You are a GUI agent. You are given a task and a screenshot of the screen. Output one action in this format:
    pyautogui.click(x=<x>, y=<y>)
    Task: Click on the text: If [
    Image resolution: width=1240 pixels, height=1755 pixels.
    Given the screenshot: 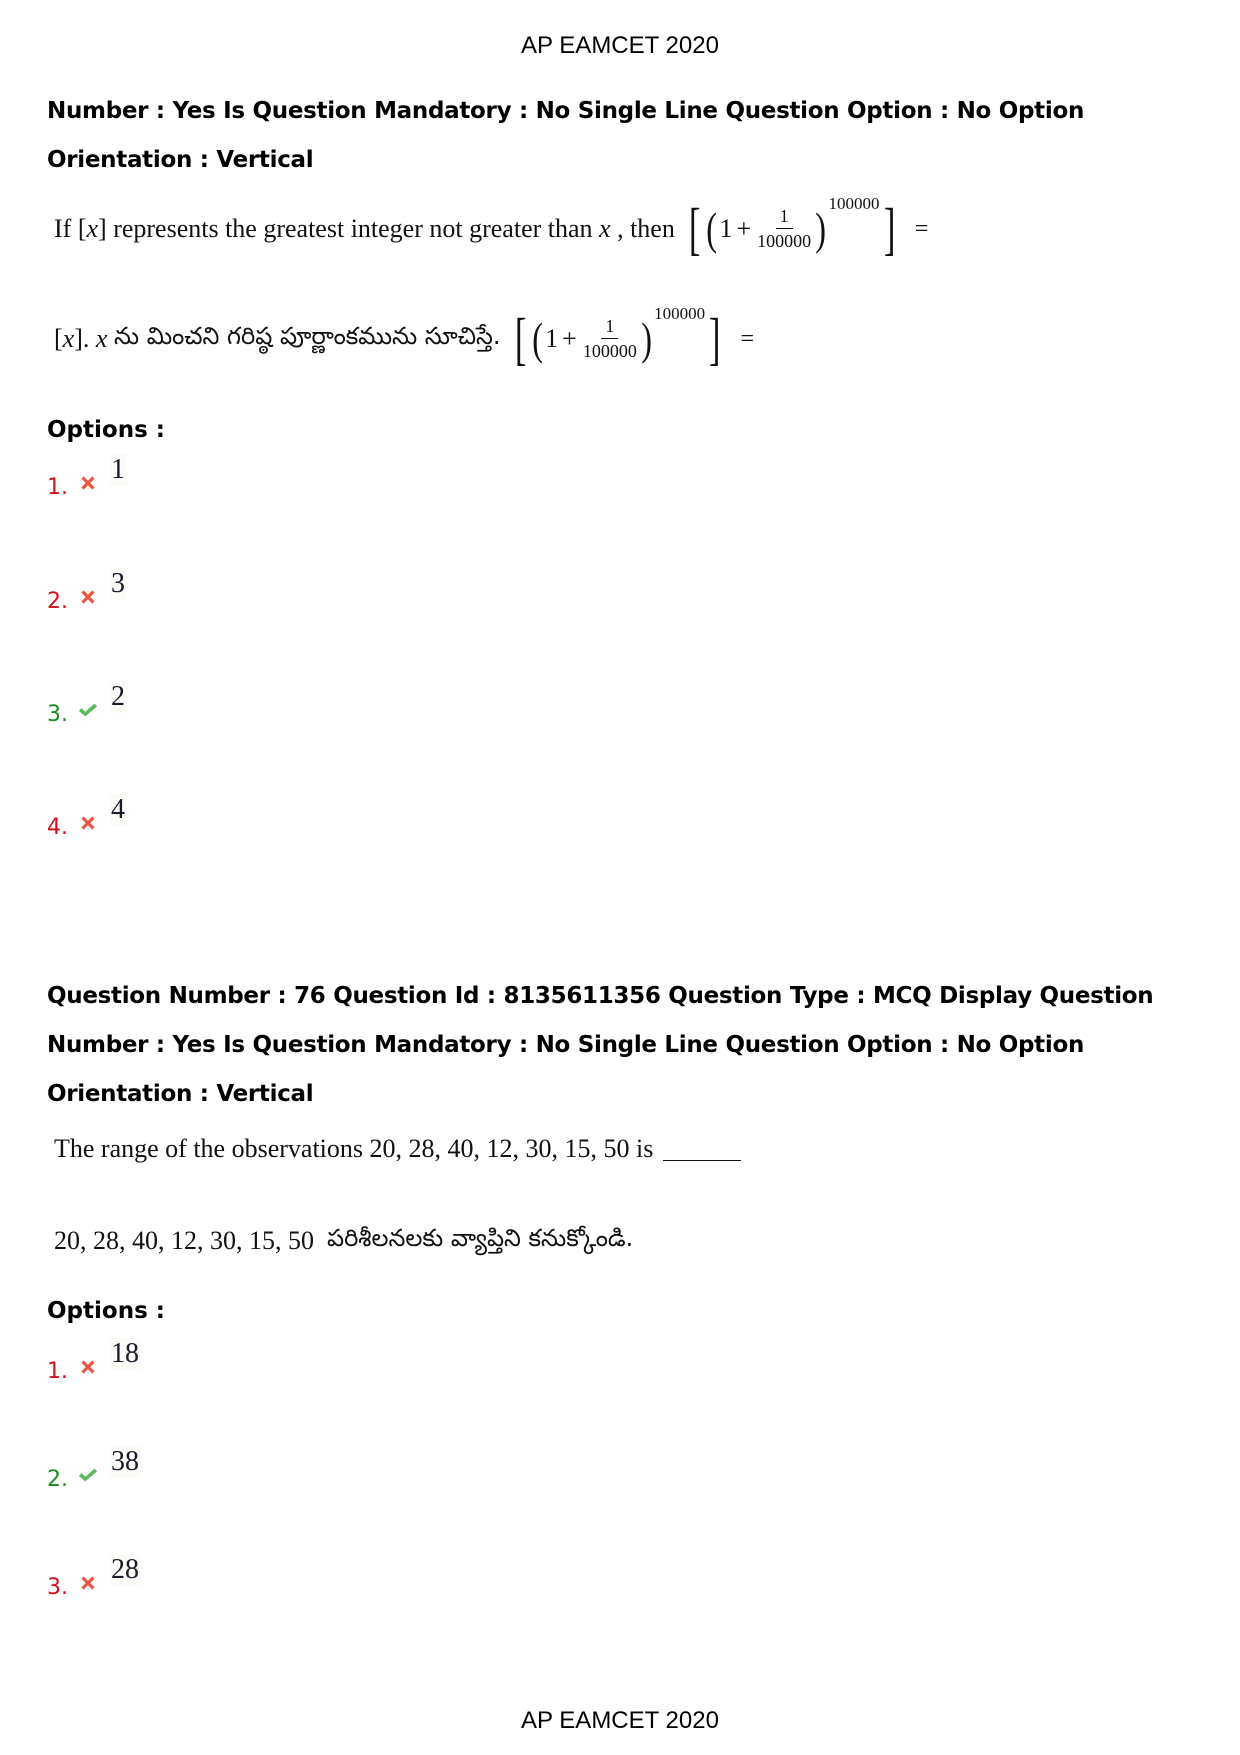 What is the action you would take?
    pyautogui.click(x=70, y=228)
    